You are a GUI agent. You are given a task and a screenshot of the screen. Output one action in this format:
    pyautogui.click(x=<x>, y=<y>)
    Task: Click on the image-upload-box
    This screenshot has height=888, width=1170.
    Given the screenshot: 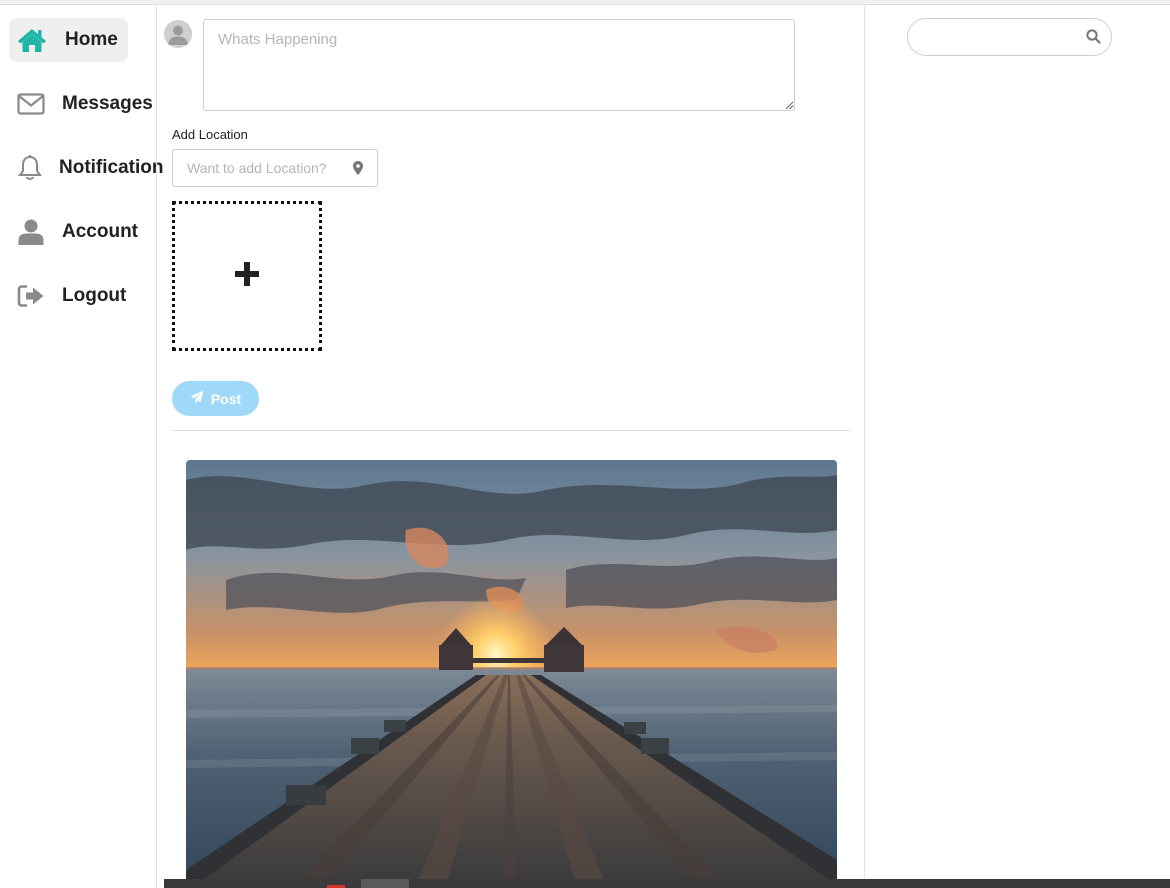 What is the action you would take?
    pyautogui.click(x=247, y=276)
    